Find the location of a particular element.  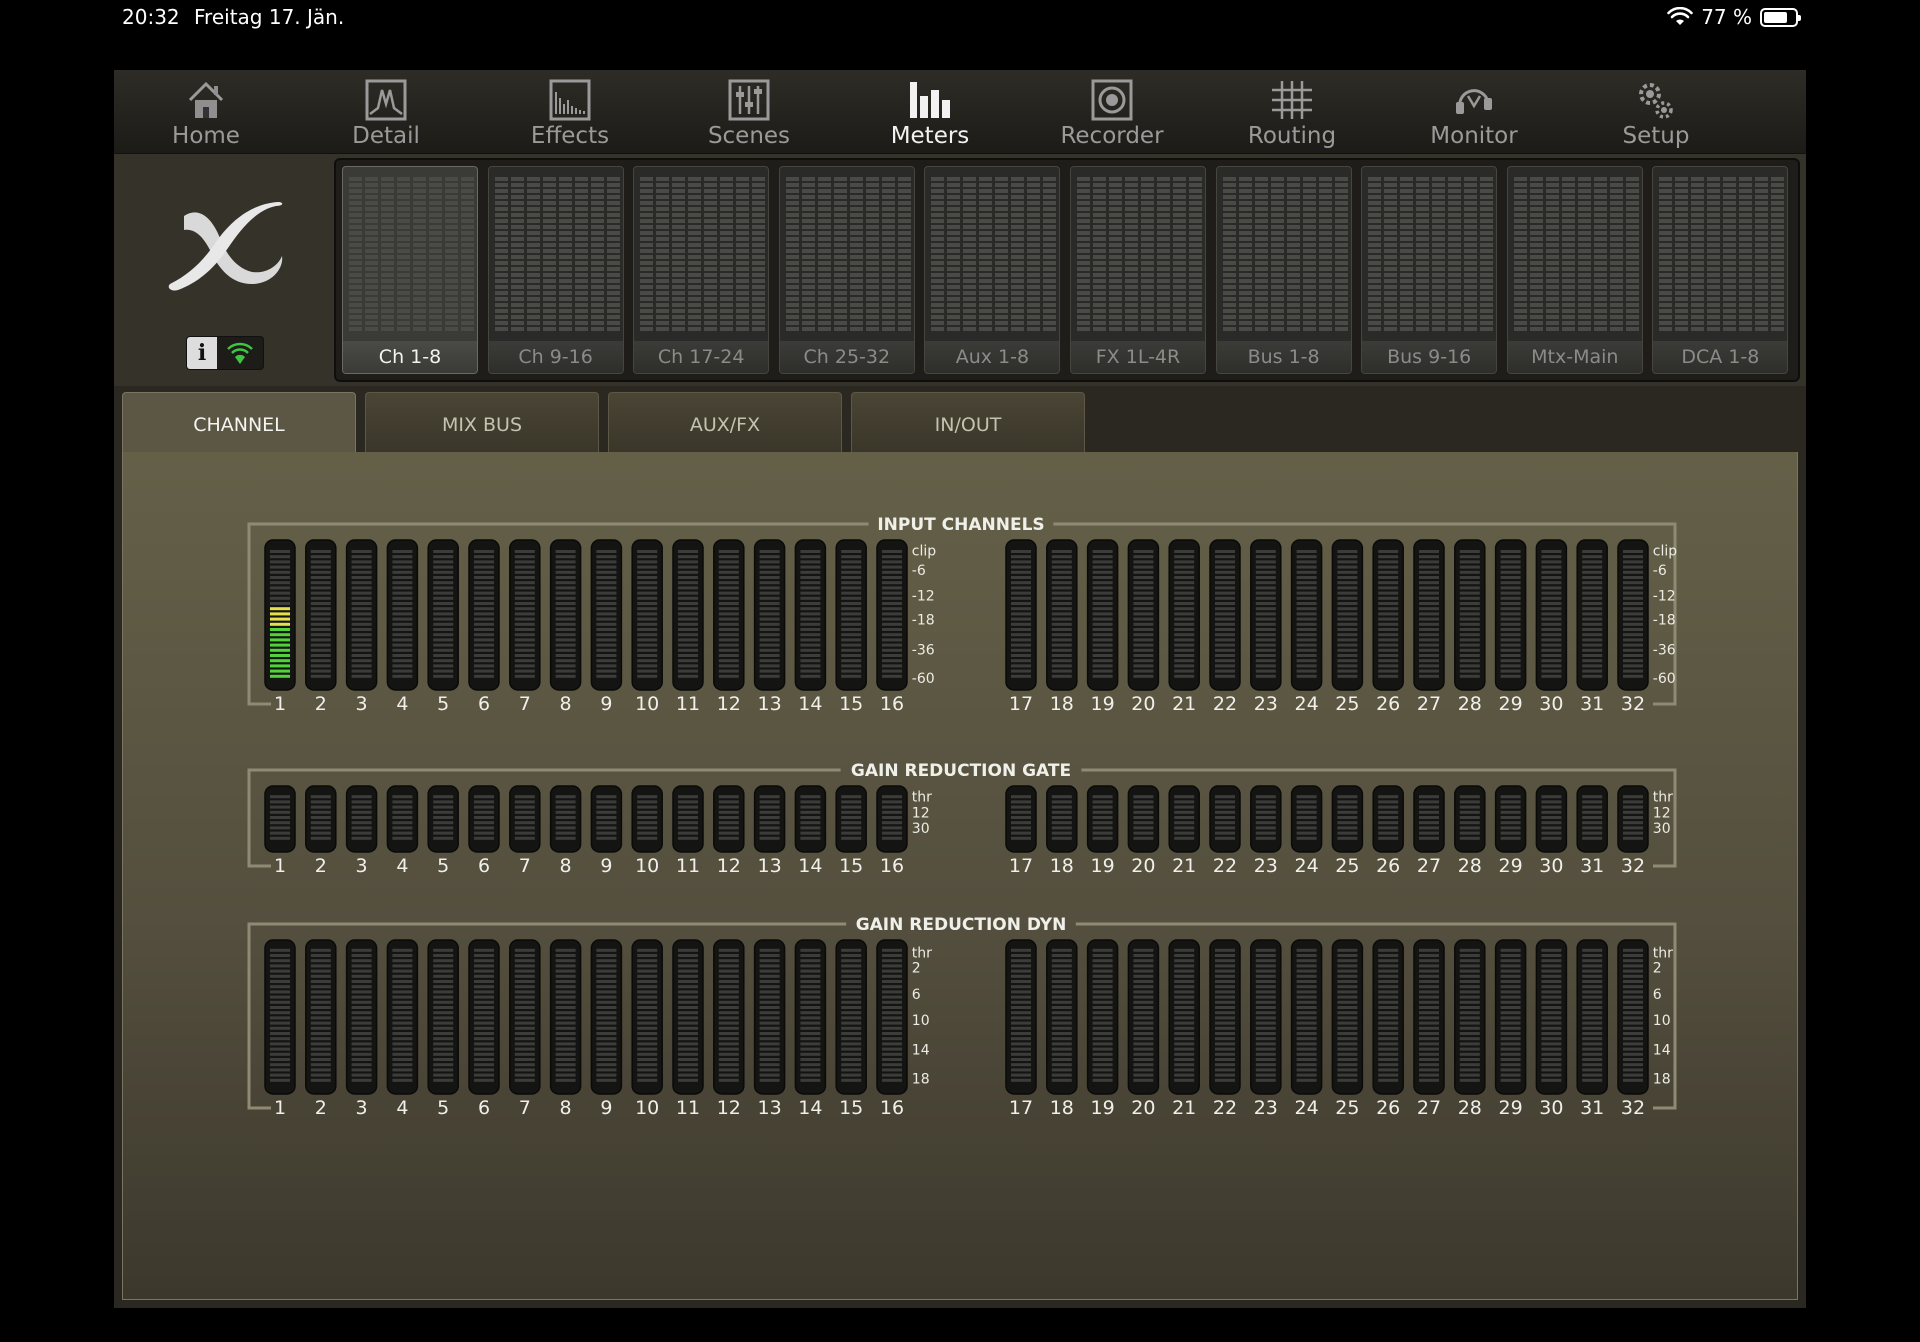

scale-label: -36 is located at coordinates (923, 651).